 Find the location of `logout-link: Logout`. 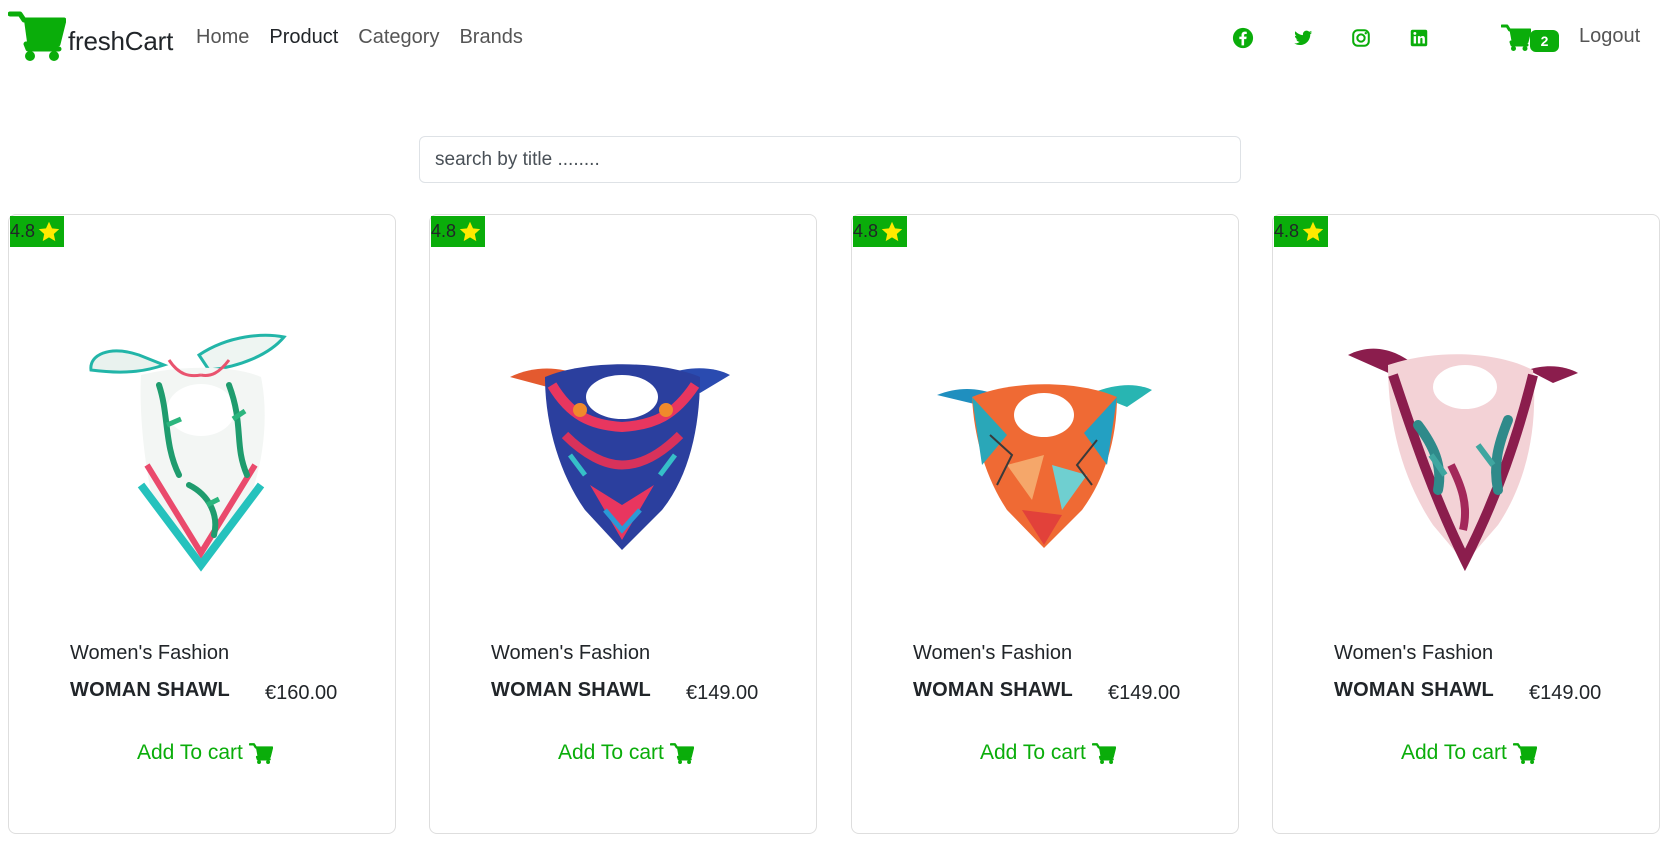

logout-link: Logout is located at coordinates (1609, 36).